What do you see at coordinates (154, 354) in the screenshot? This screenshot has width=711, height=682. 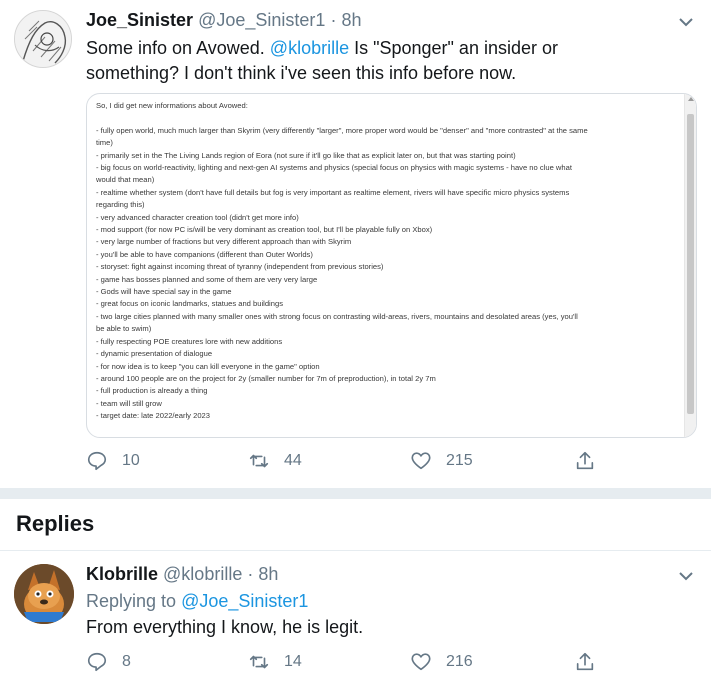 I see `image-text-line: - dynamic presentation of dialogue` at bounding box center [154, 354].